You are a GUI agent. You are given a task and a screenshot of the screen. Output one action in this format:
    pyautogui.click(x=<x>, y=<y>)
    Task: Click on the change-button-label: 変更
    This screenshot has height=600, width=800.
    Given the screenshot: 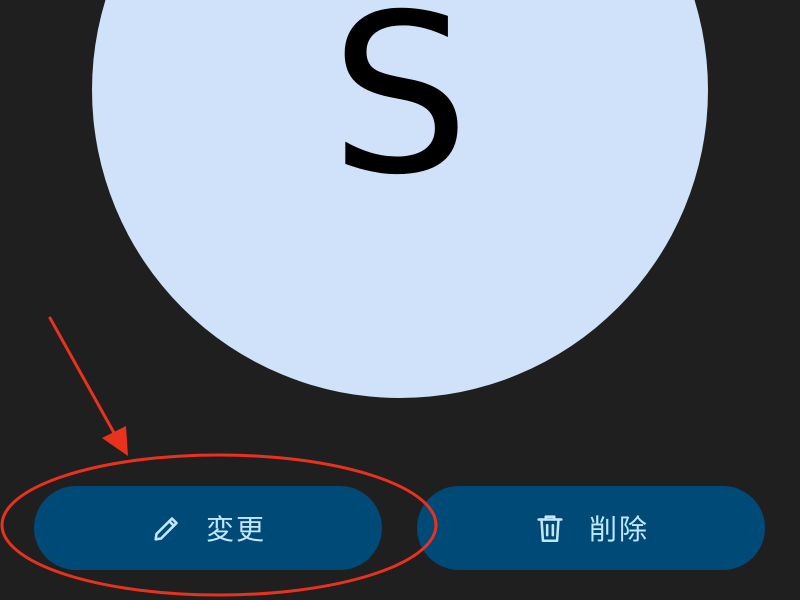 What is the action you would take?
    pyautogui.click(x=235, y=529)
    